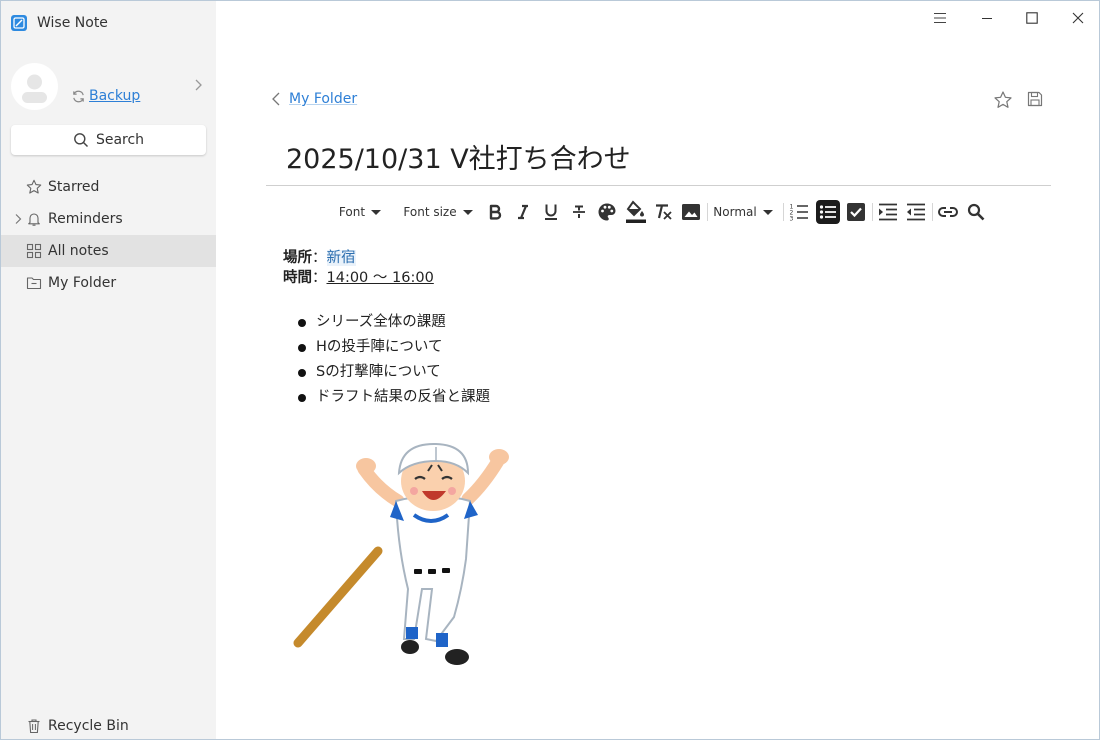 The width and height of the screenshot is (1100, 740). I want to click on app-logo-icon, so click(19, 23).